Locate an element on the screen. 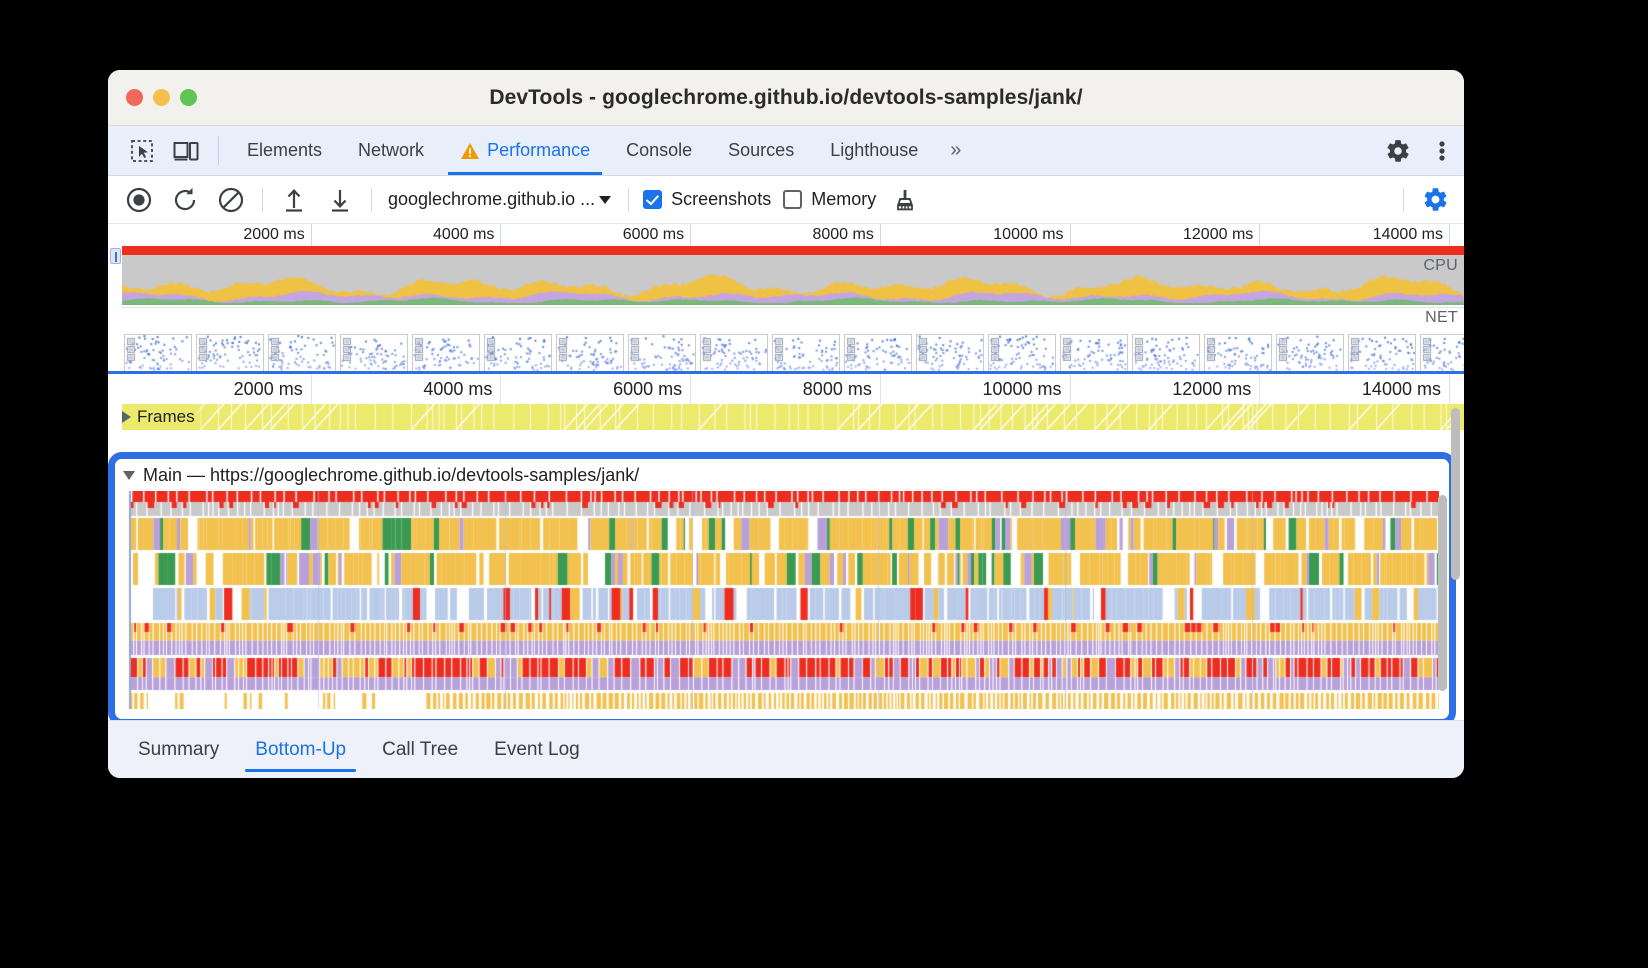  tab-call-tree: Call Tree is located at coordinates (420, 749).